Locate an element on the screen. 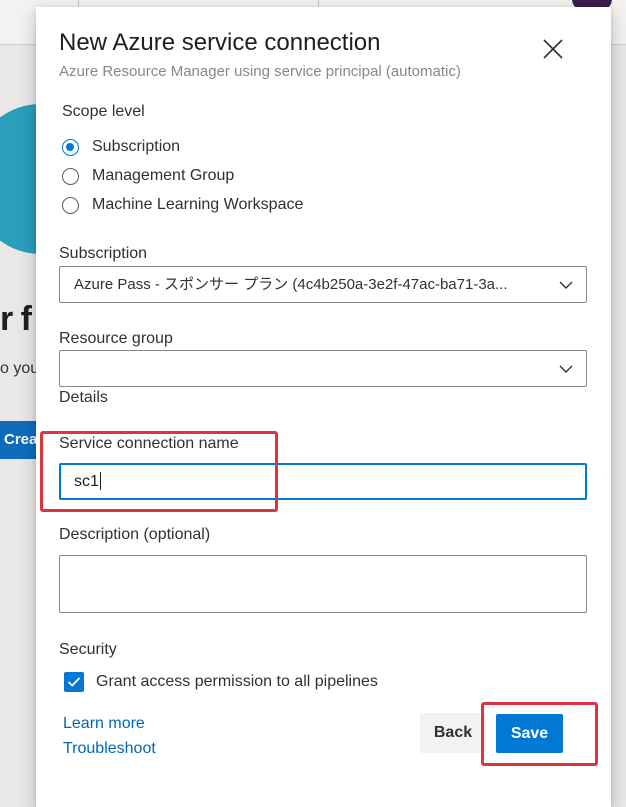 This screenshot has width=626, height=807. grant-access-checkbox-row: Grant access permission to all pipelines is located at coordinates (221, 682).